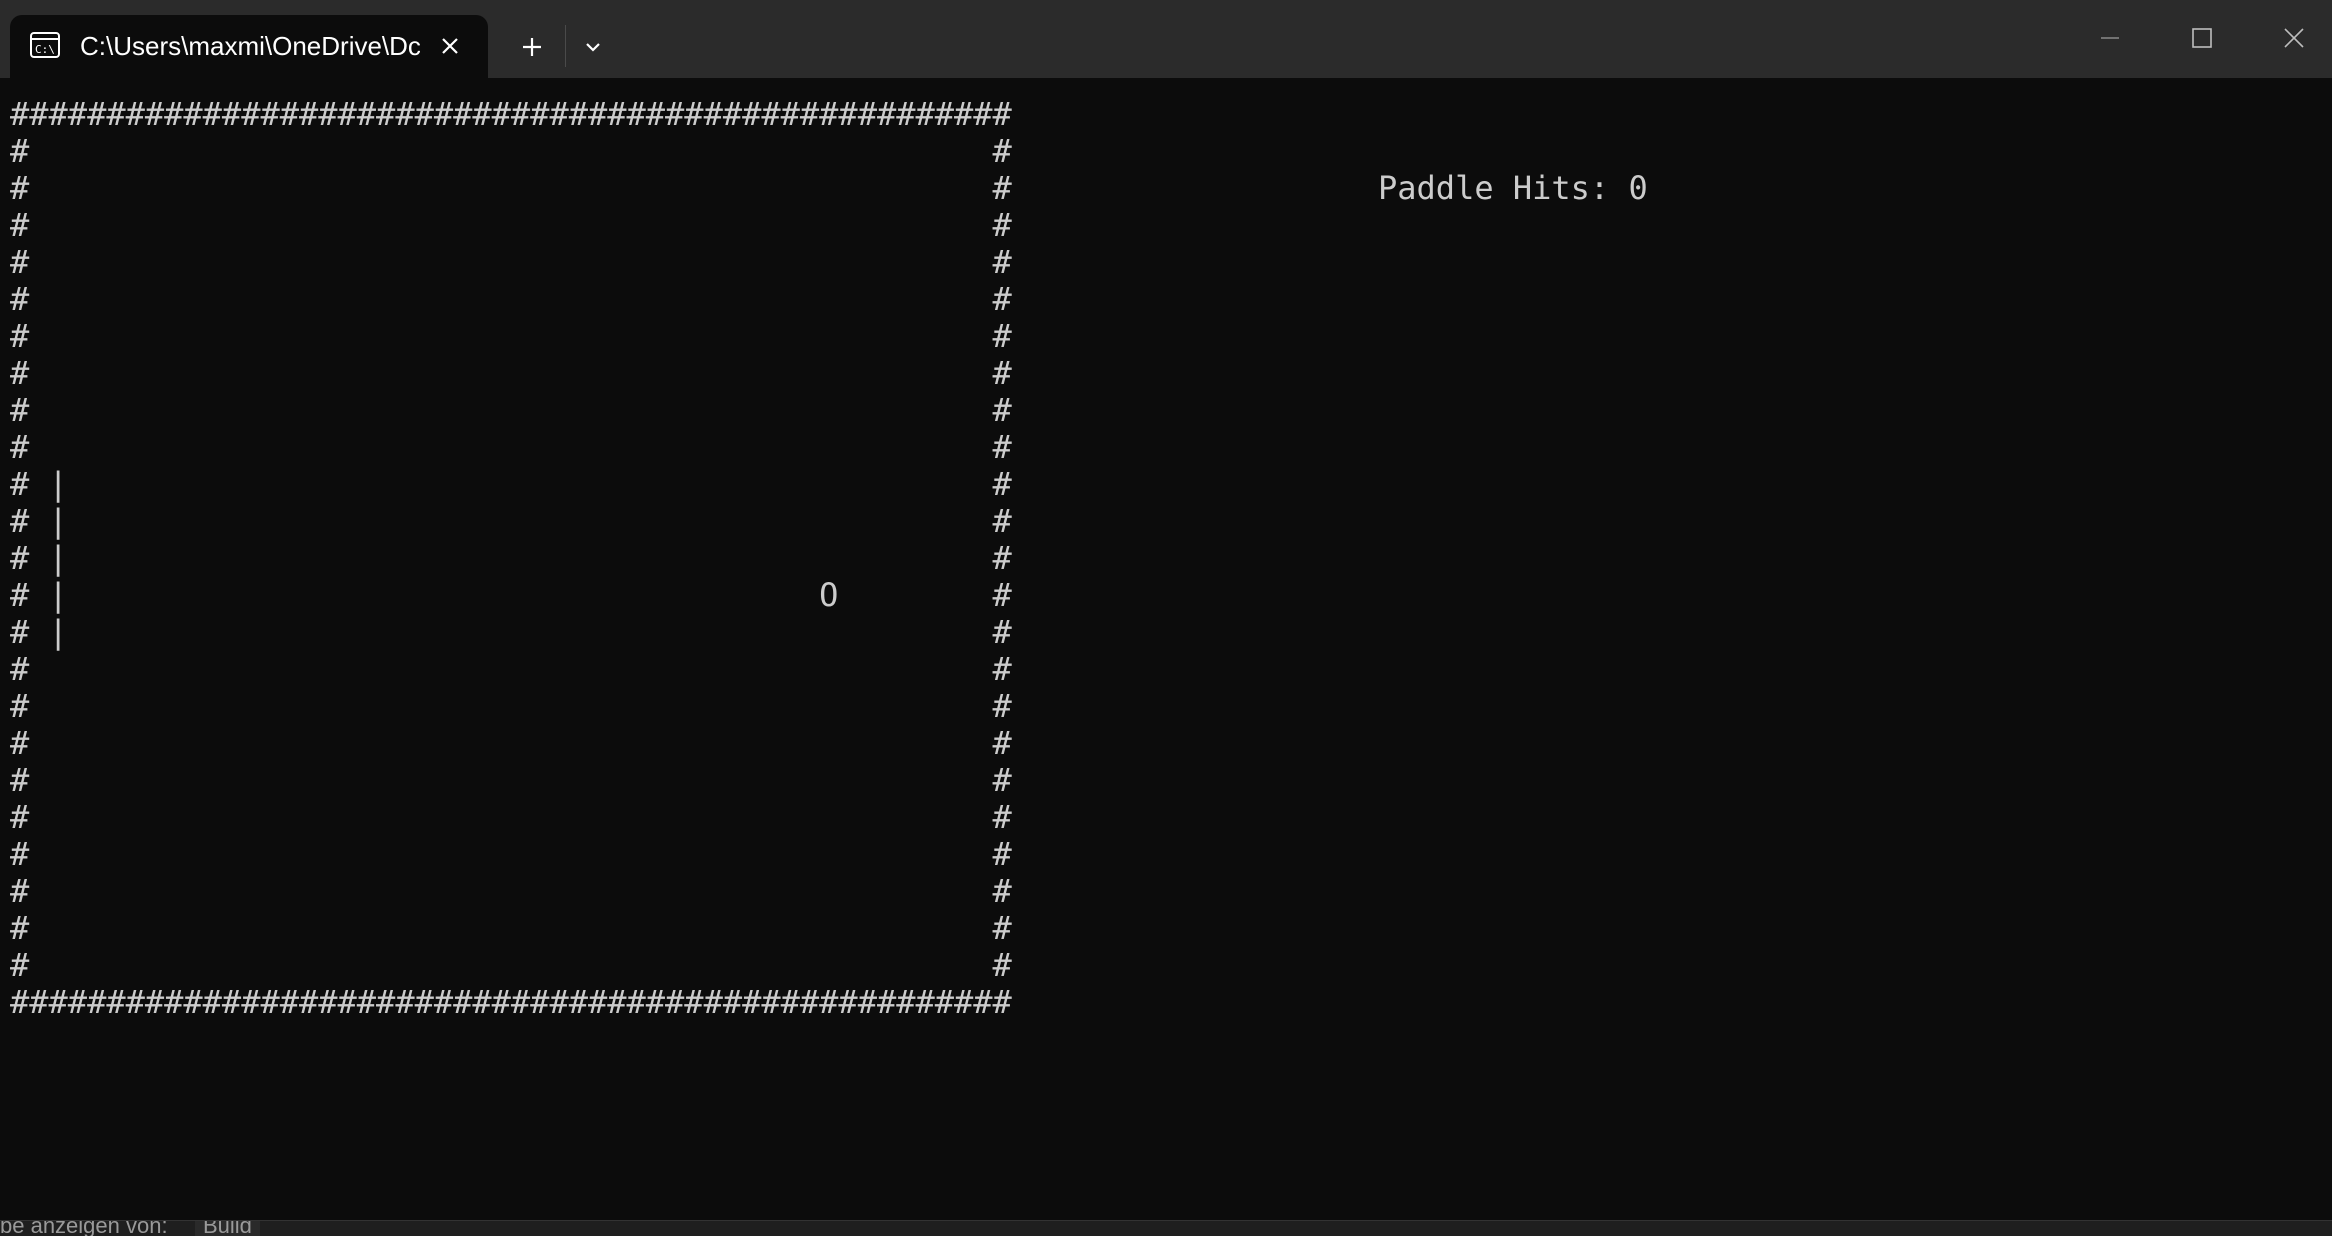 The width and height of the screenshot is (2332, 1236). Describe the element at coordinates (2293, 38) in the screenshot. I see `close-window-icon` at that location.